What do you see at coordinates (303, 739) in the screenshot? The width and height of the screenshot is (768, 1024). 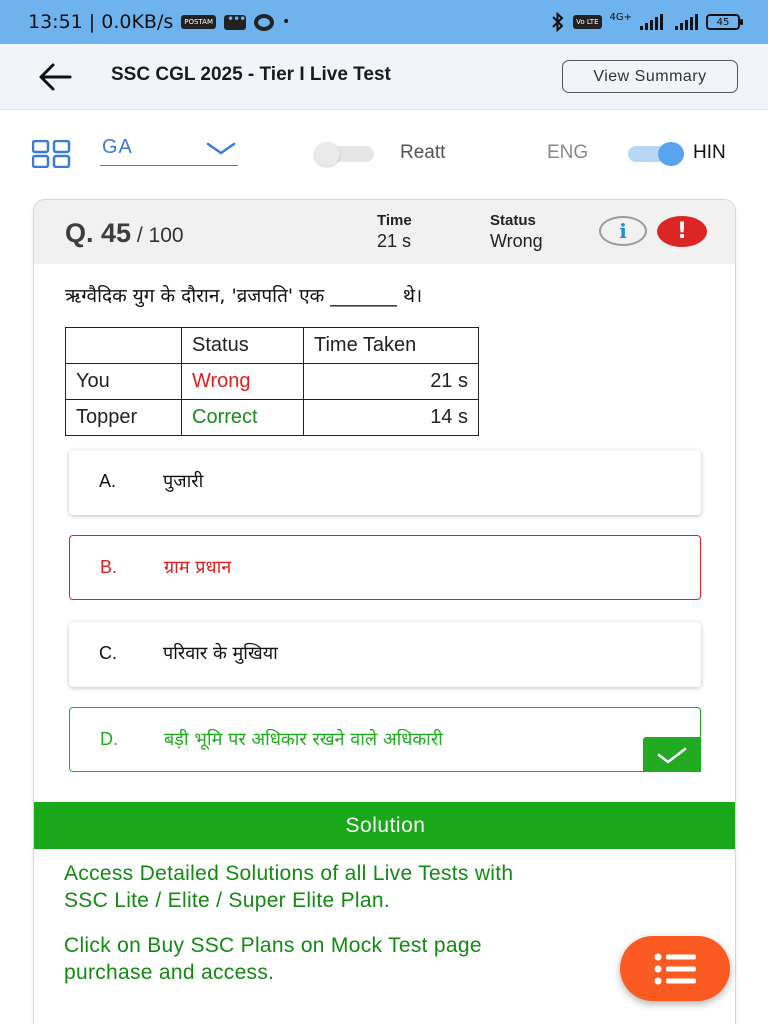 I see `option-text: बड़ी भूमि पर अधिकार रखने वाले अधिकारी` at bounding box center [303, 739].